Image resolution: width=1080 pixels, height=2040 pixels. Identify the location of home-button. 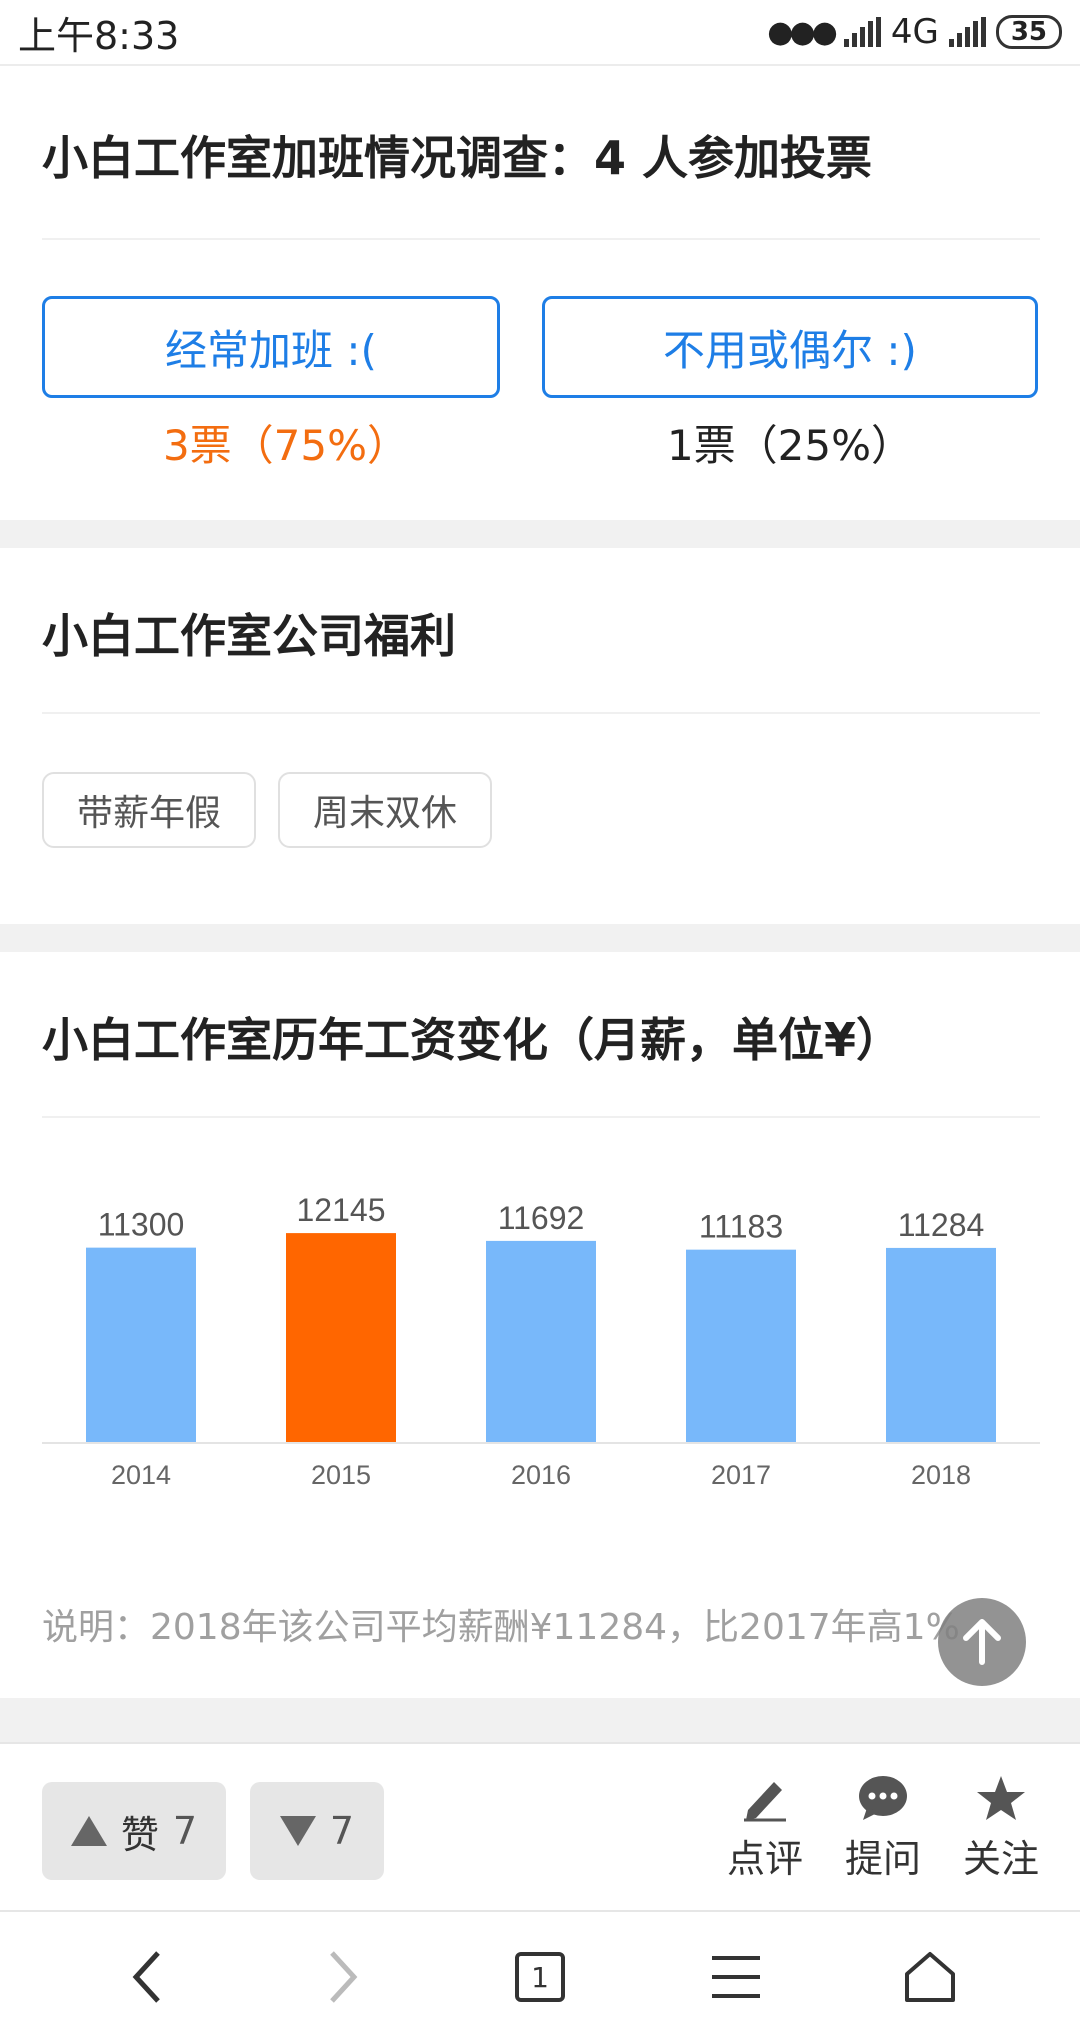
(930, 1977).